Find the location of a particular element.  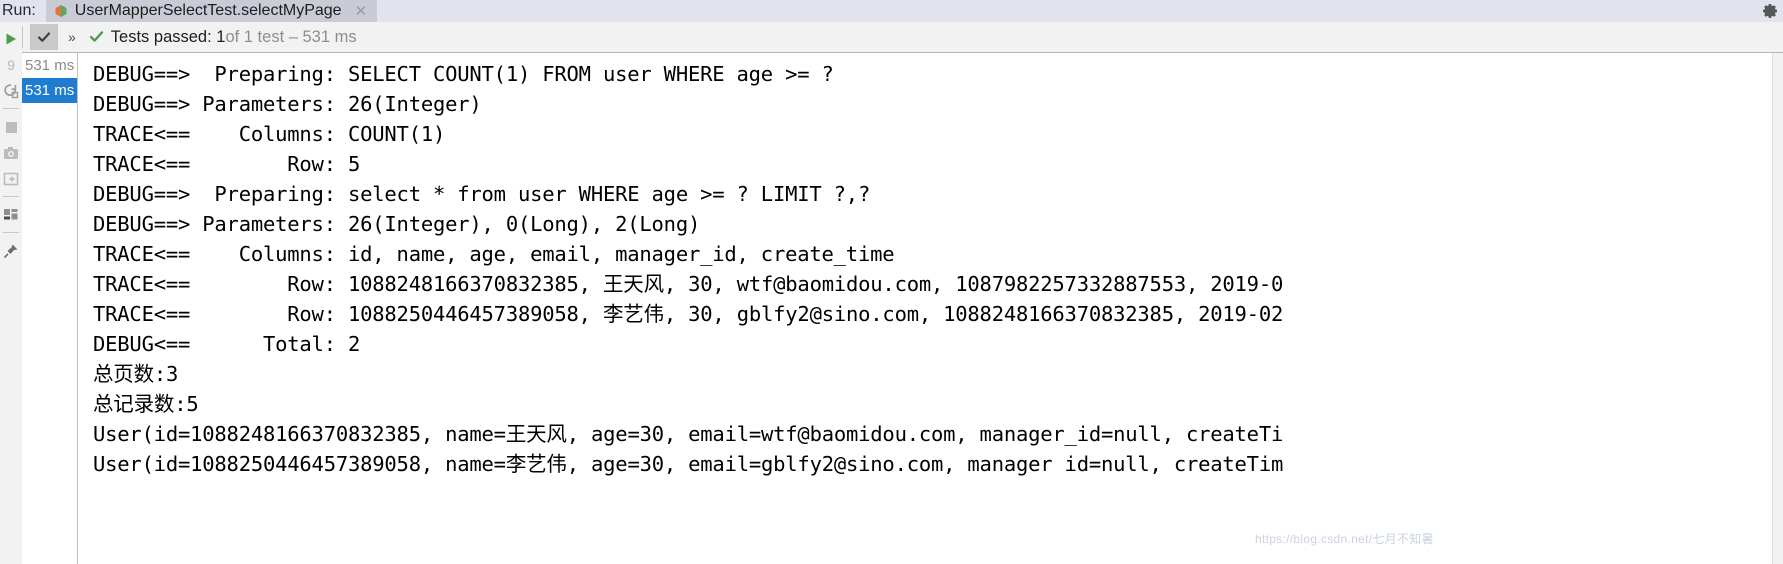

toolbar-separator is located at coordinates (22, 37).